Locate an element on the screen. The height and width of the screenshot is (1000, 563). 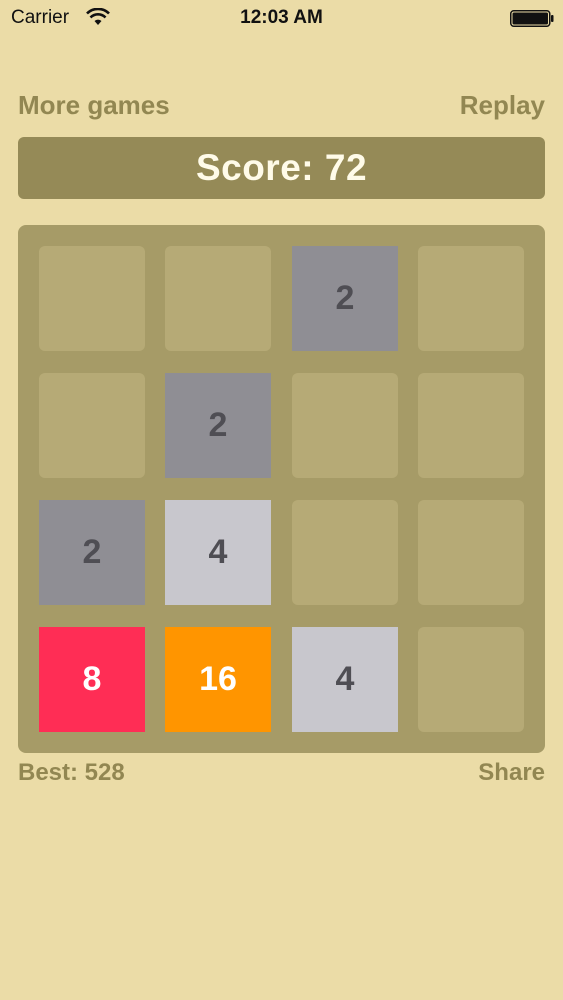
battery-icon is located at coordinates (532, 18).